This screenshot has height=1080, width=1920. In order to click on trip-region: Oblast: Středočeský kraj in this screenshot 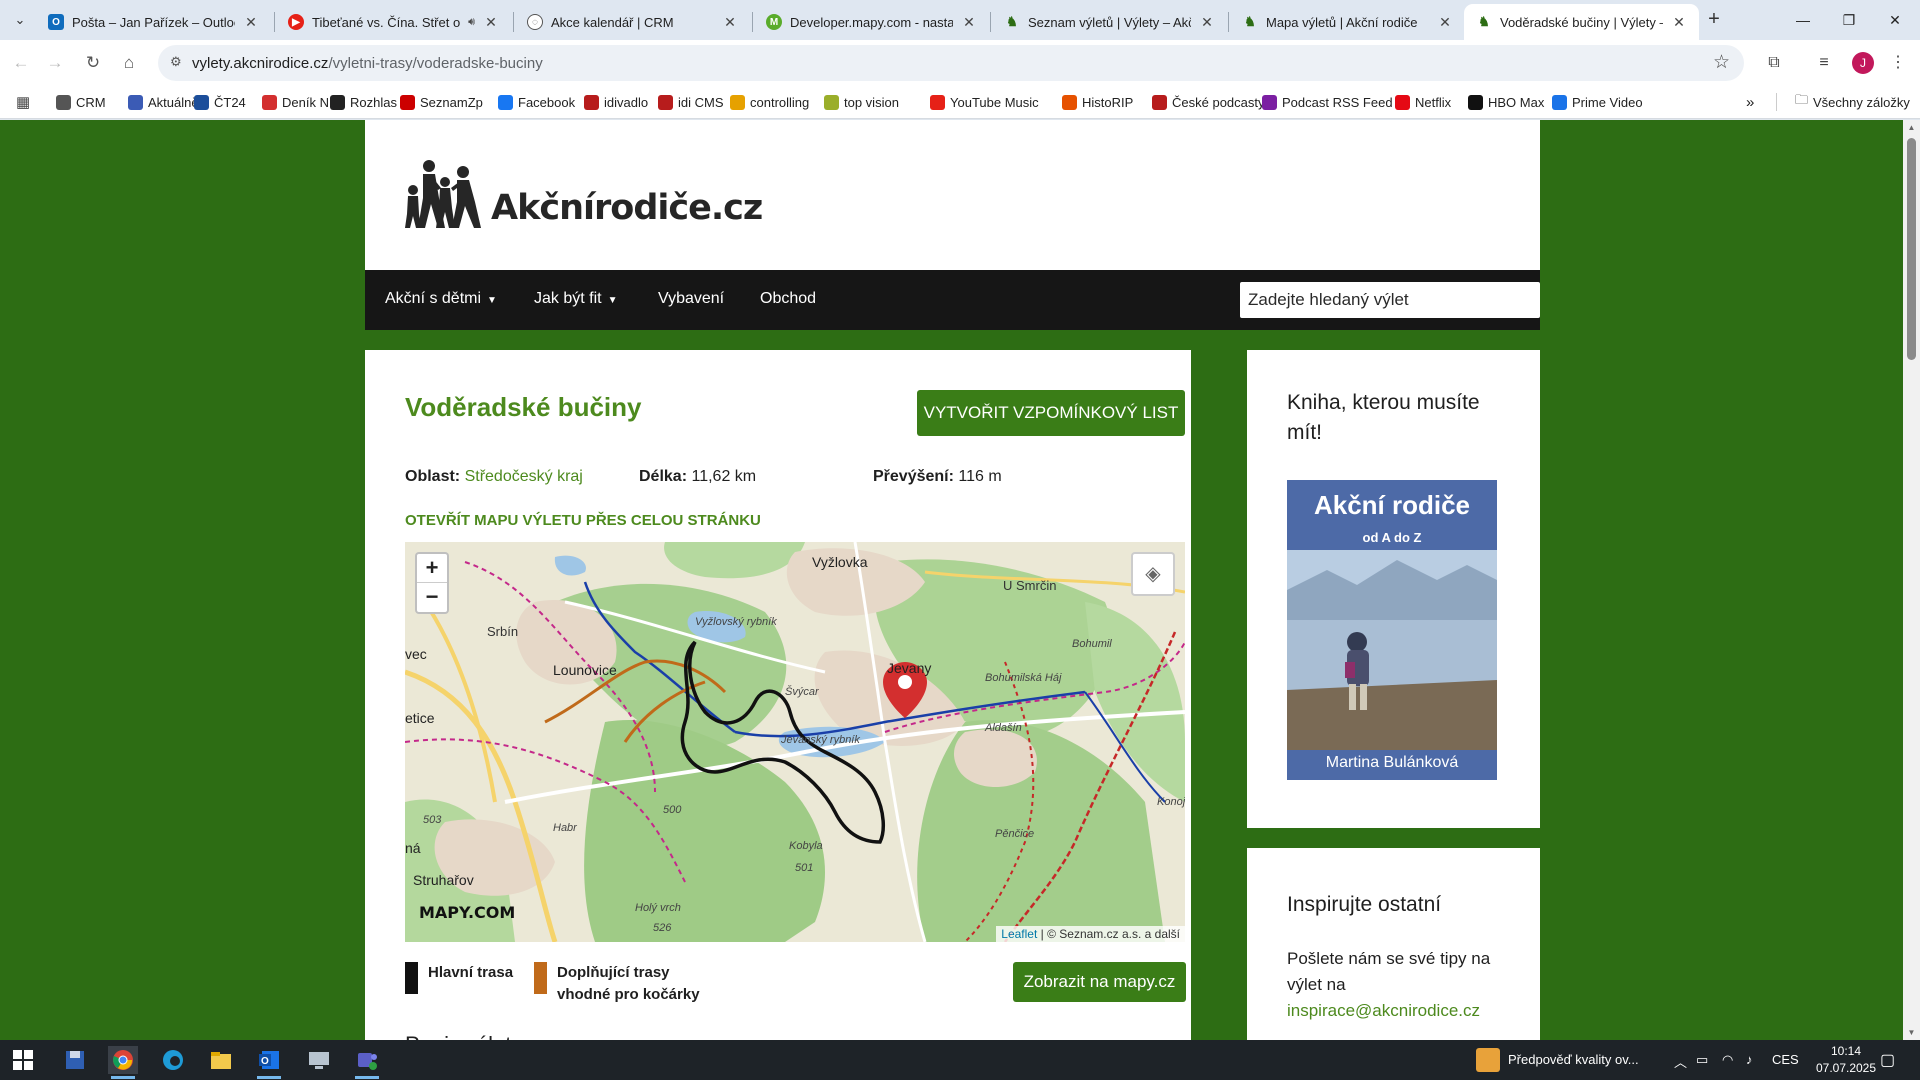, I will do `click(494, 476)`.